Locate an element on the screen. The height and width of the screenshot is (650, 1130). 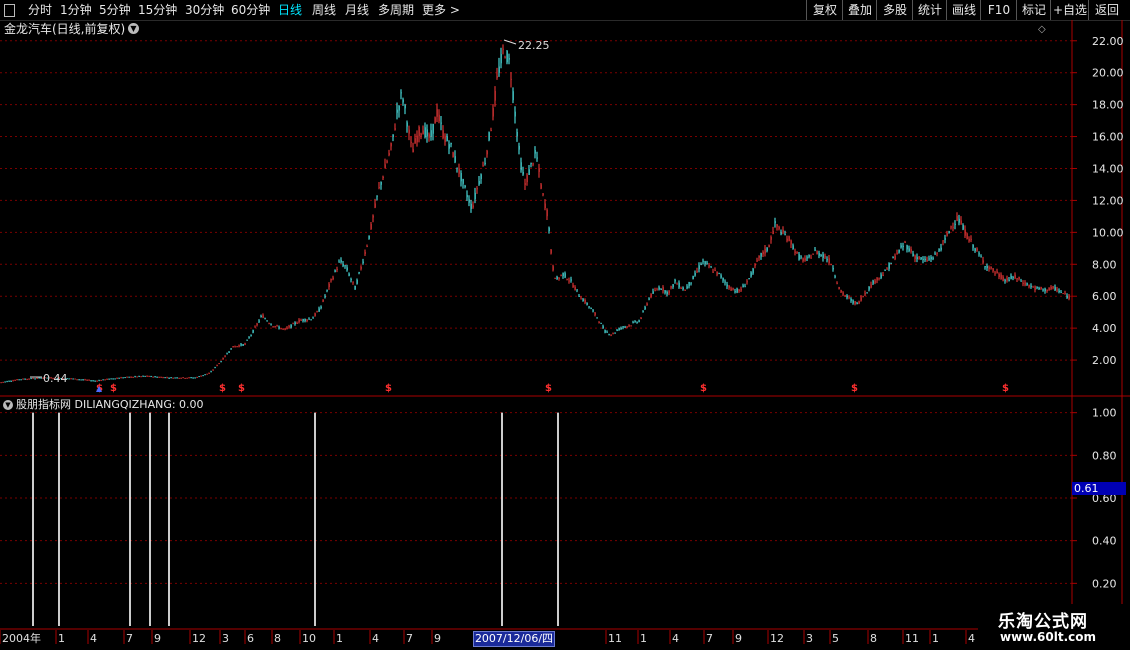
watermark-title: 乐淘公式网 is located at coordinates (1043, 622).